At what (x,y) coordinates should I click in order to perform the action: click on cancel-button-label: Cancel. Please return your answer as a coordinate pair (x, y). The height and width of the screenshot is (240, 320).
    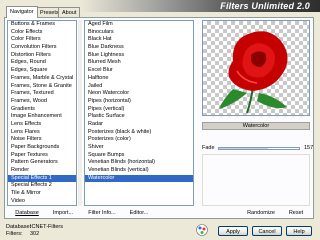
    Looking at the image, I should click on (267, 232).